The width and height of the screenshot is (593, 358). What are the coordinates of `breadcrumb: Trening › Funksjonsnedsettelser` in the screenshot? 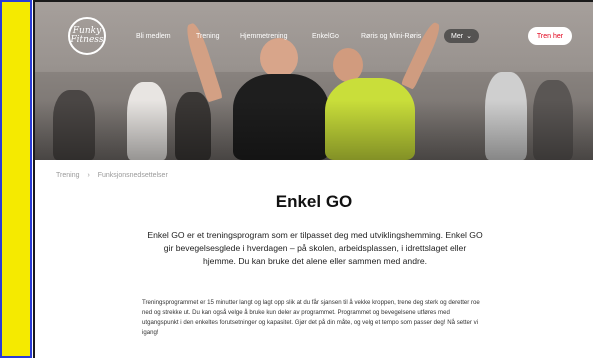 It's located at (115, 175).